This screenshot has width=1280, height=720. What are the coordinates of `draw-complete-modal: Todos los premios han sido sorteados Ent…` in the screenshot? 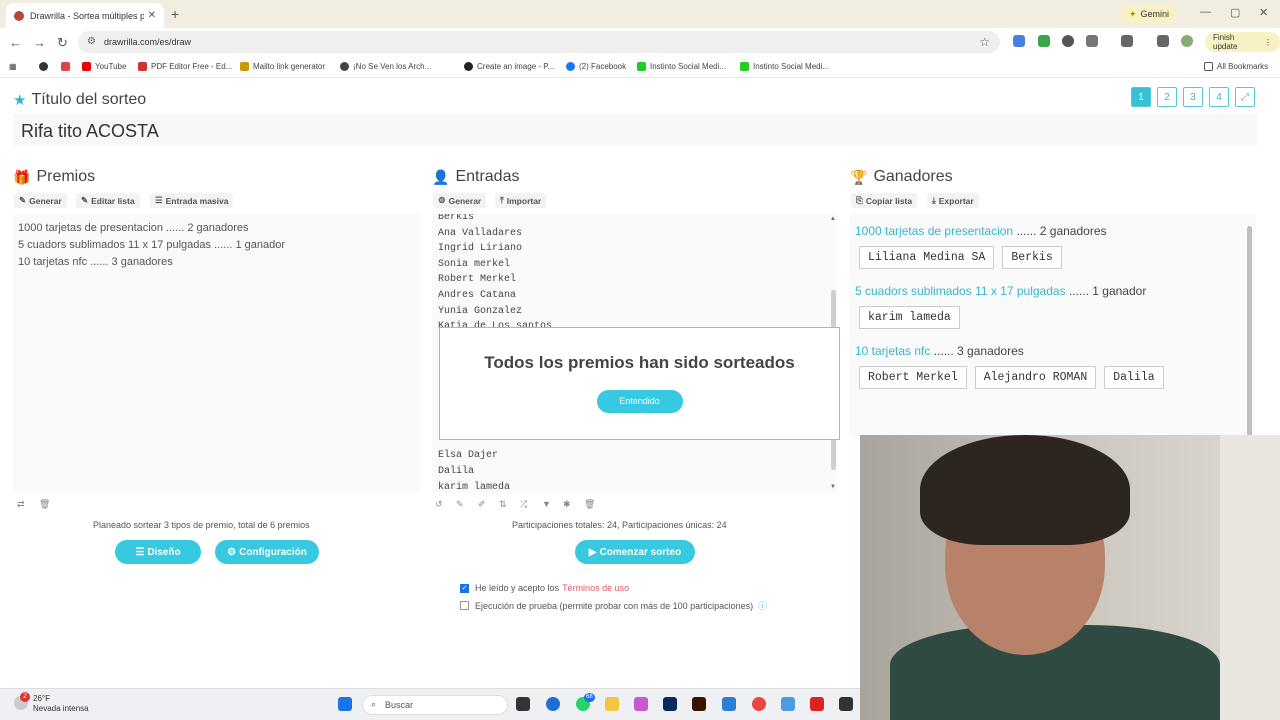 It's located at (639, 383).